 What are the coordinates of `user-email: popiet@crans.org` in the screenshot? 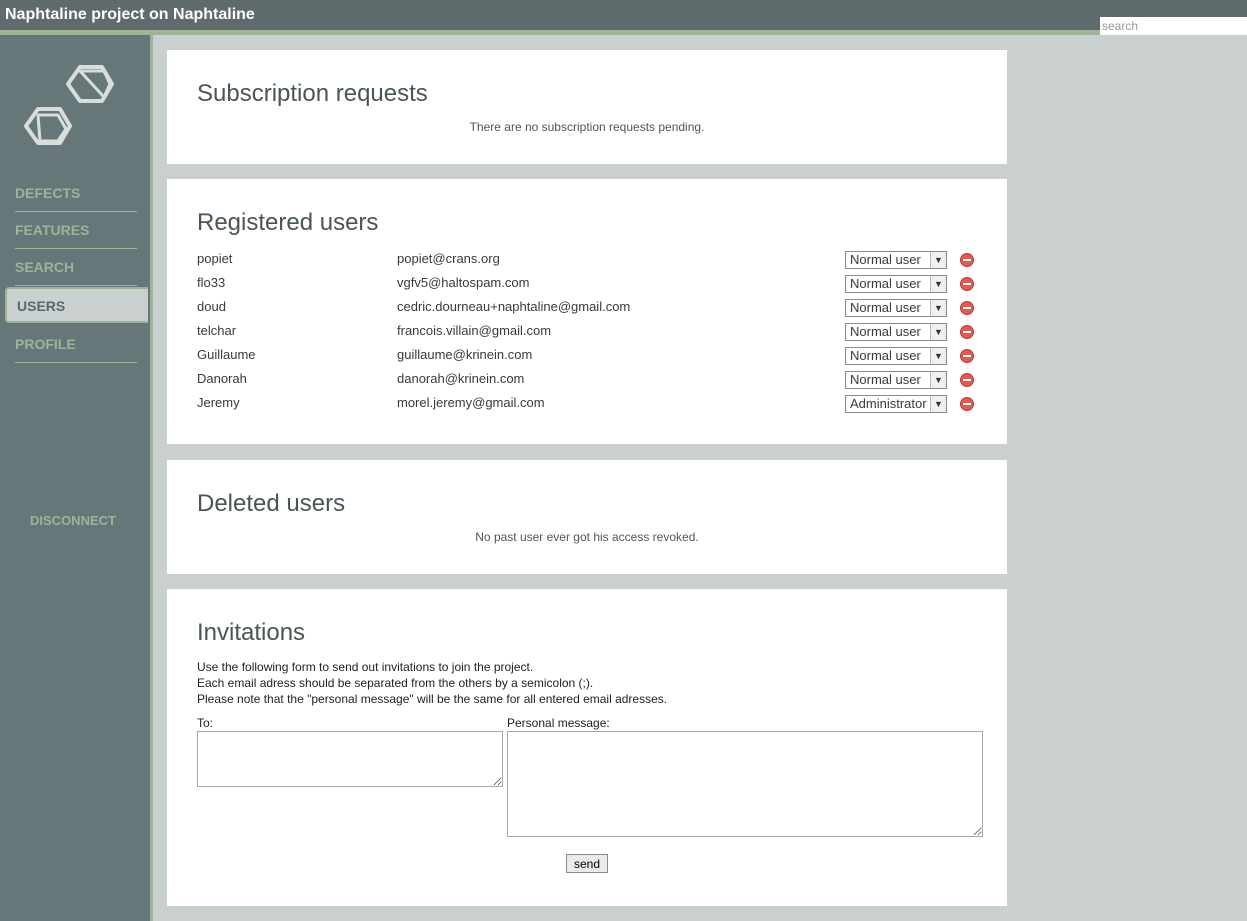 It's located at (448, 258).